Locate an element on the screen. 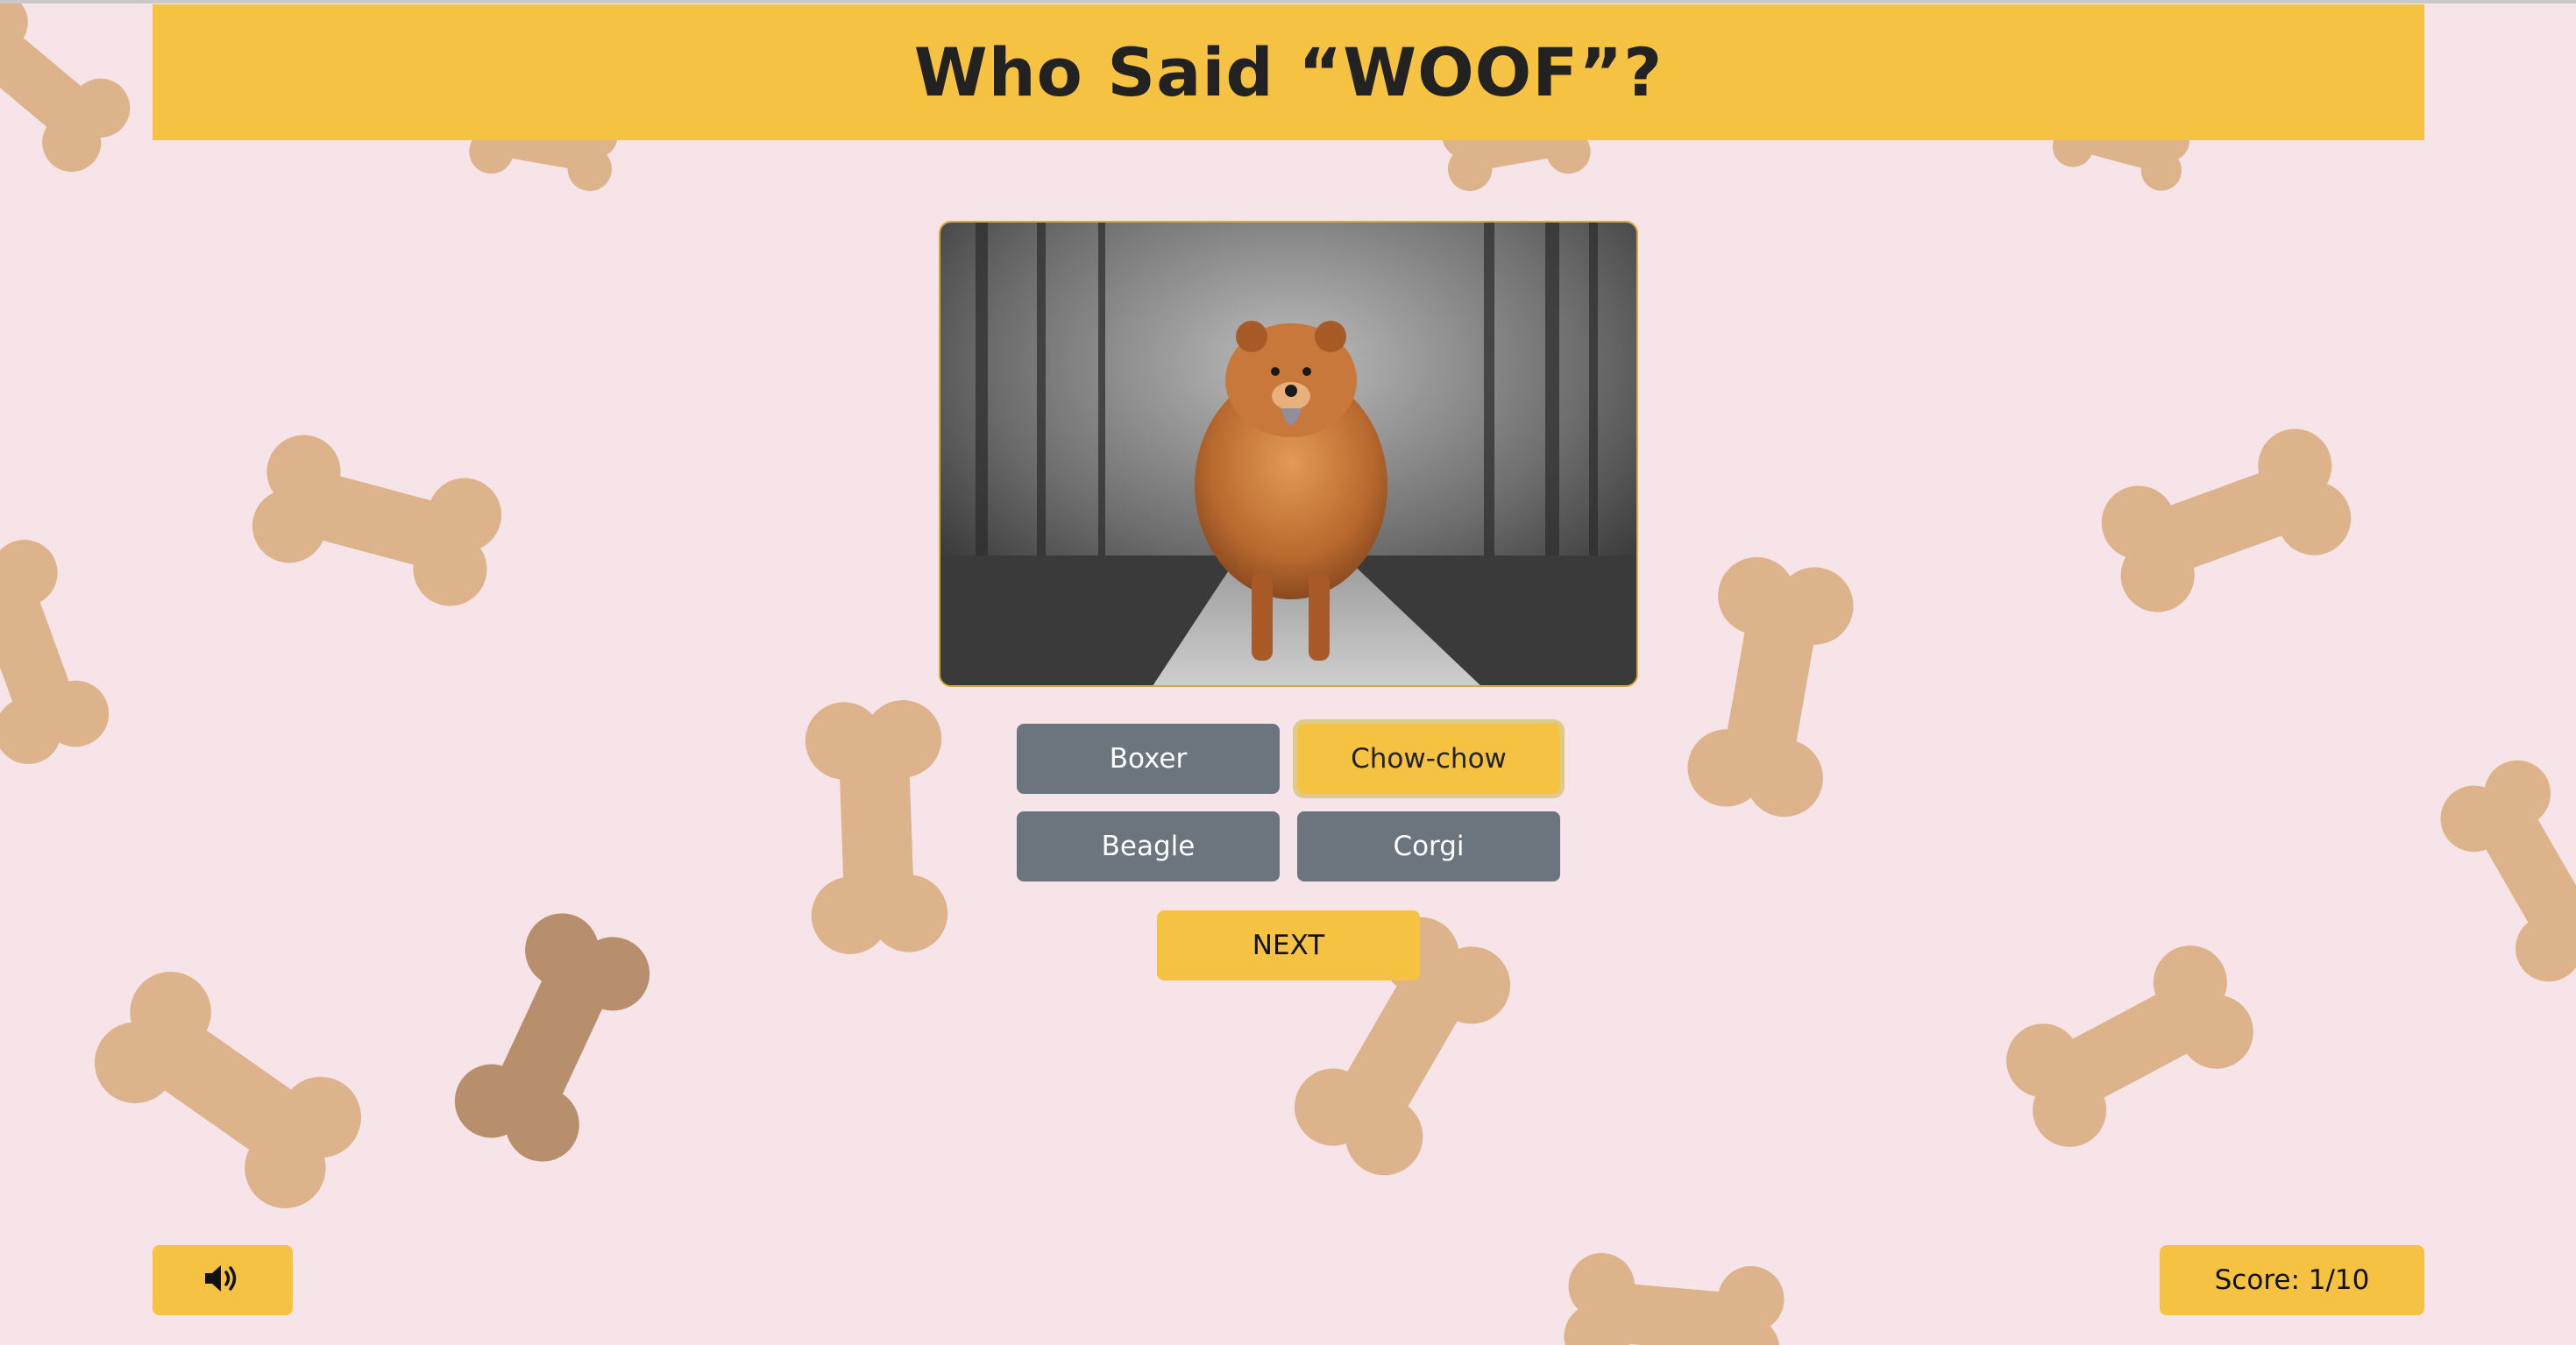 Image resolution: width=2576 pixels, height=1345 pixels. sound-toggle-button is located at coordinates (223, 1280).